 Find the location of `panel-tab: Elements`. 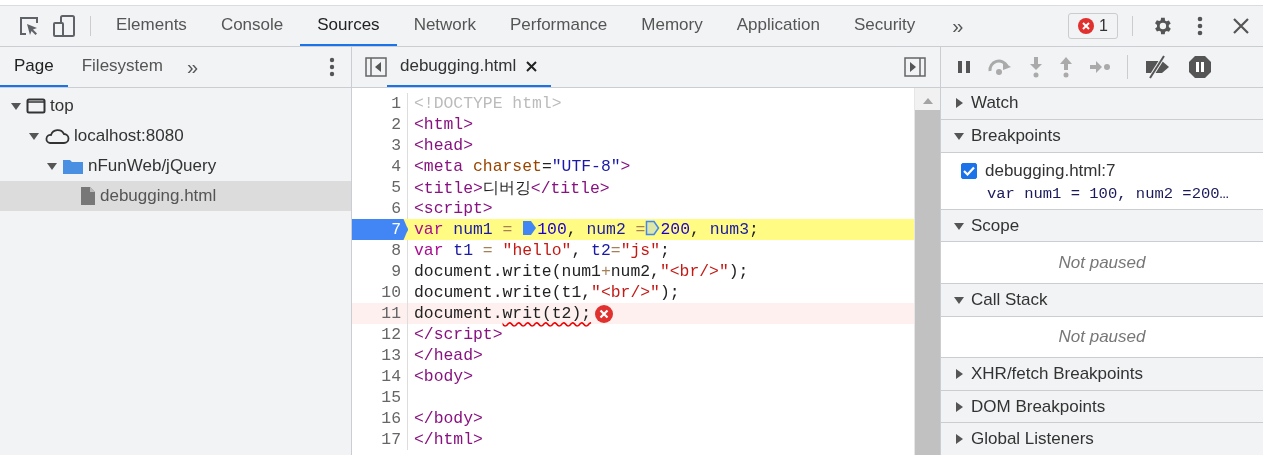

panel-tab: Elements is located at coordinates (151, 26).